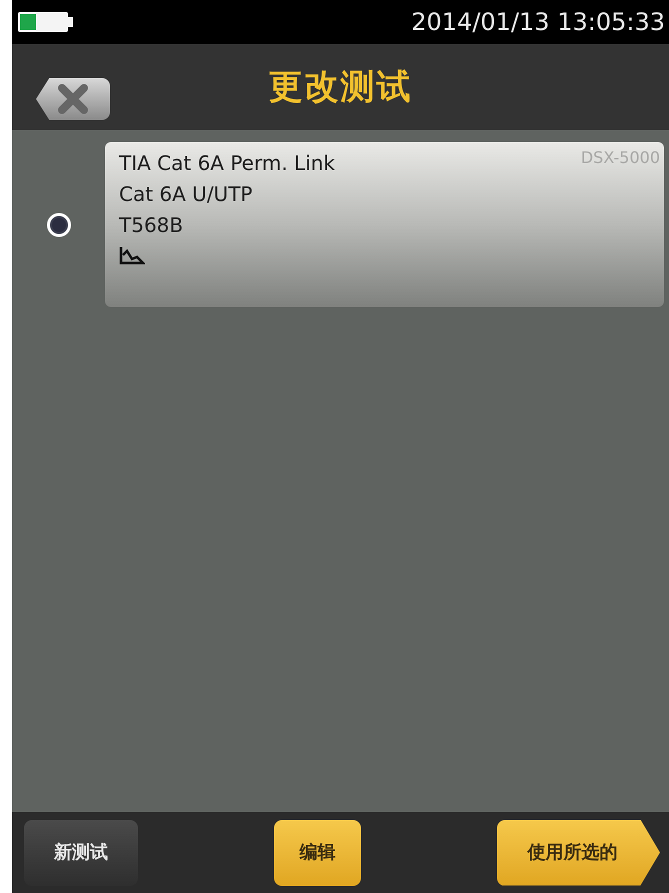  Describe the element at coordinates (317, 853) in the screenshot. I see `edit-button: 编辑` at that location.